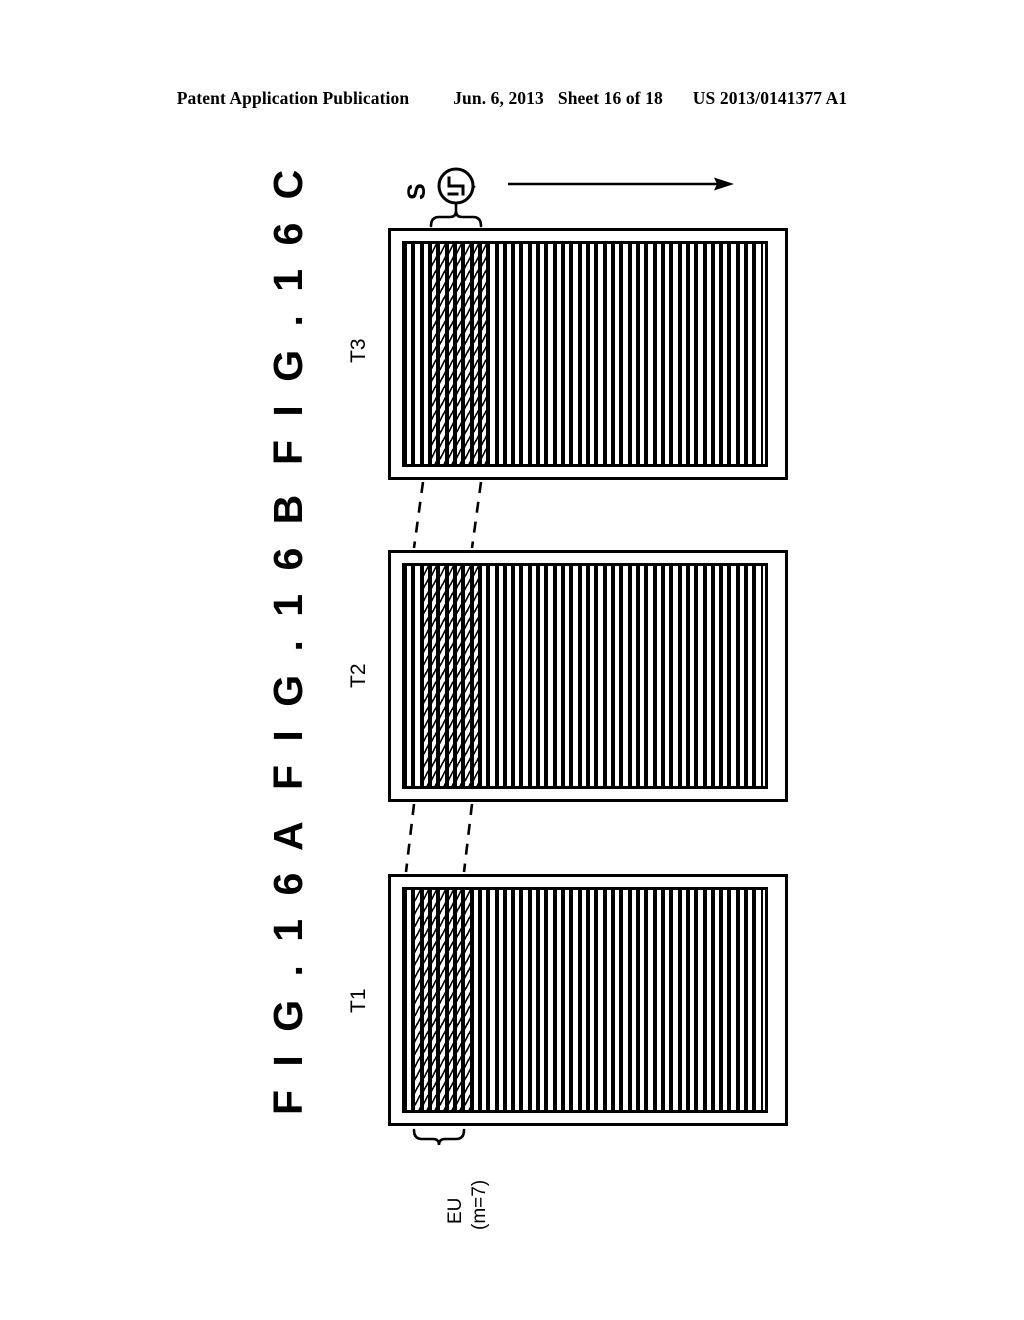  Describe the element at coordinates (456, 219) in the screenshot. I see `source-span-brace` at that location.